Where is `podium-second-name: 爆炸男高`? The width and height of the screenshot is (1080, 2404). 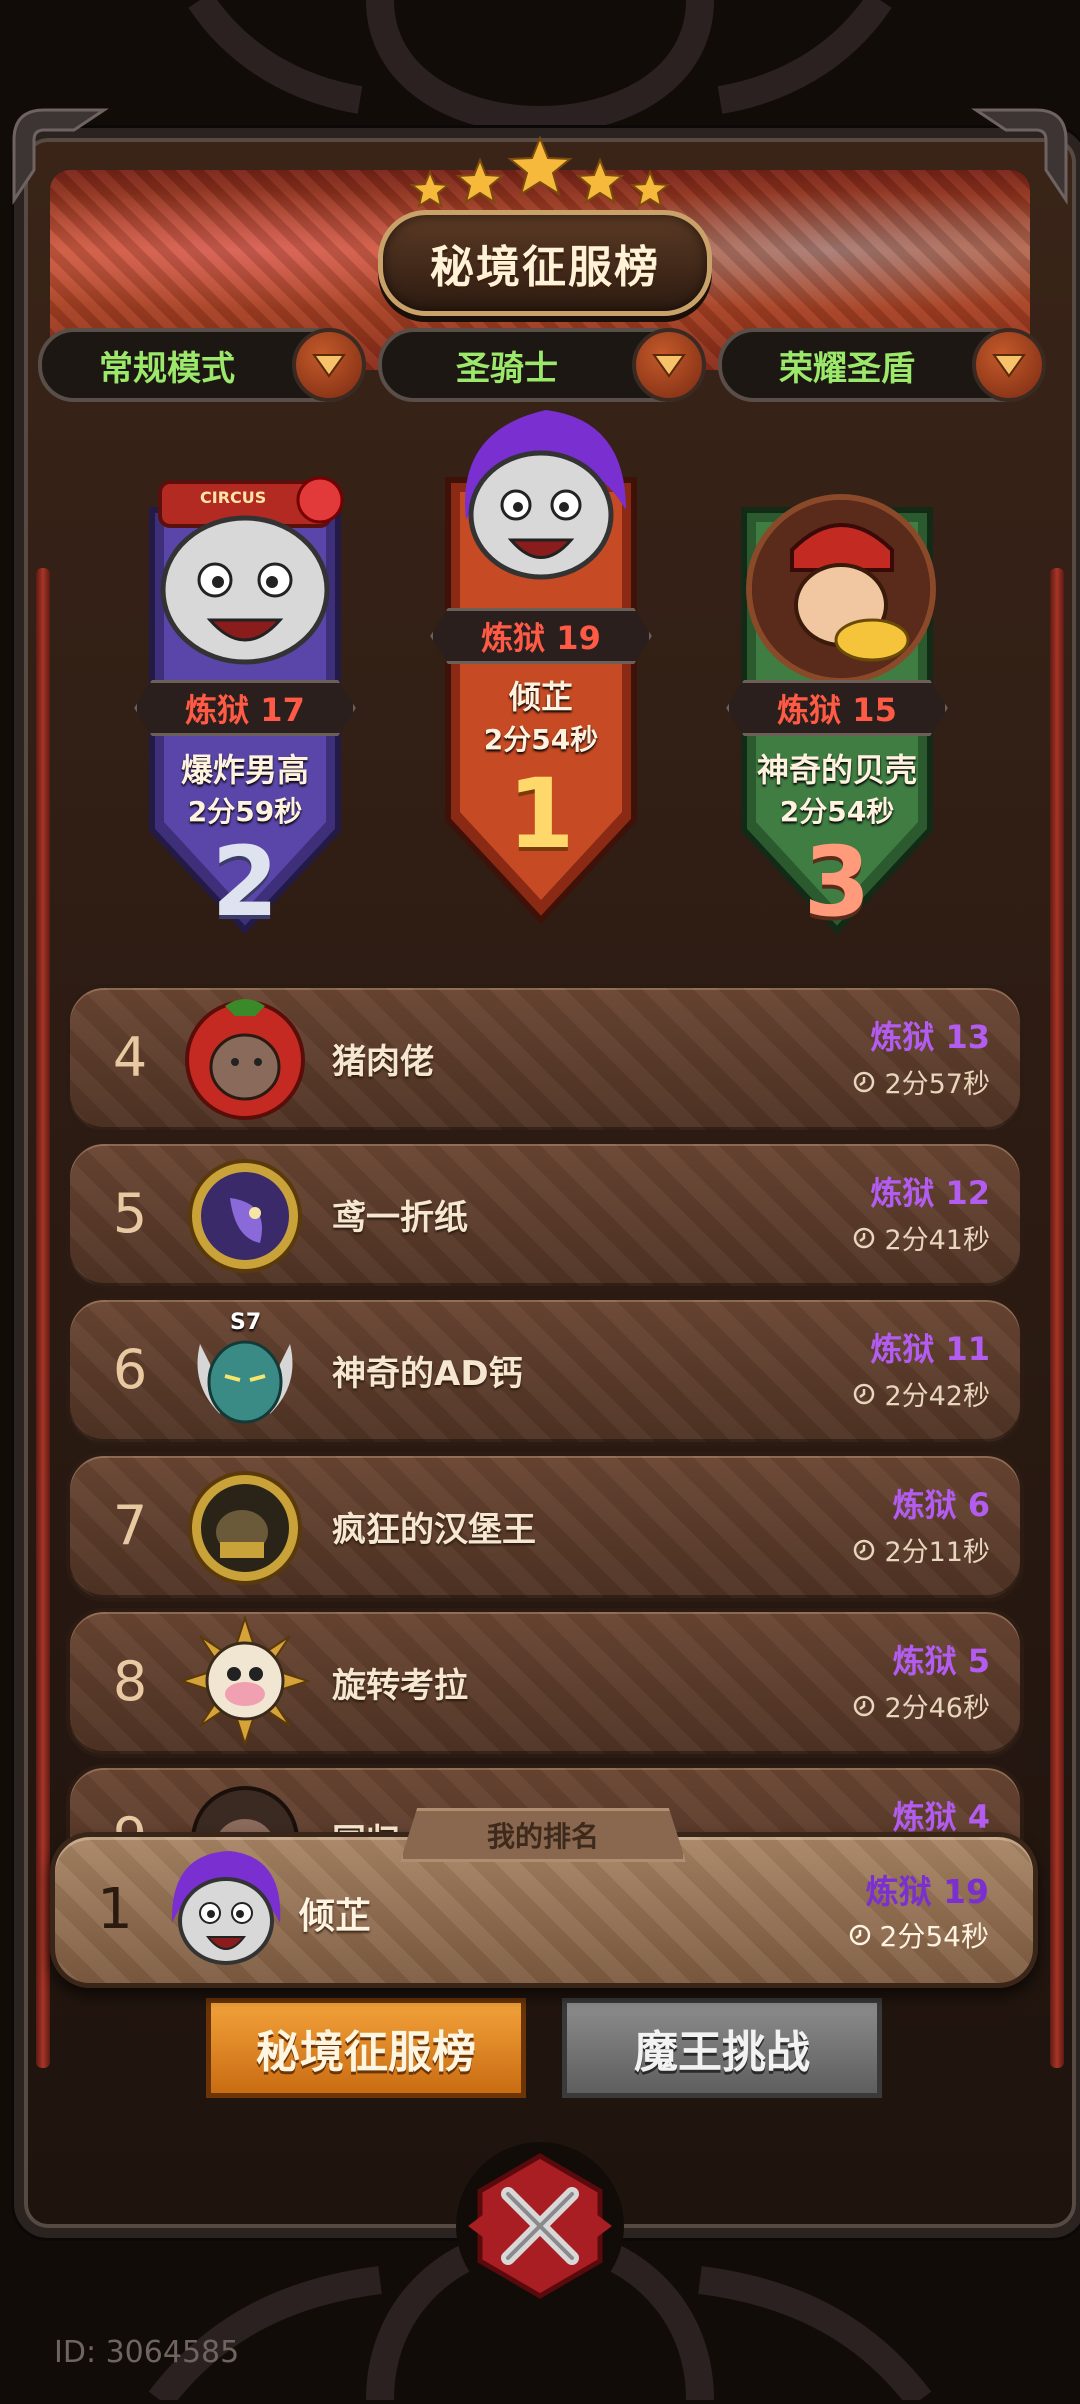
podium-second-name: 爆炸男高 is located at coordinates (244, 770).